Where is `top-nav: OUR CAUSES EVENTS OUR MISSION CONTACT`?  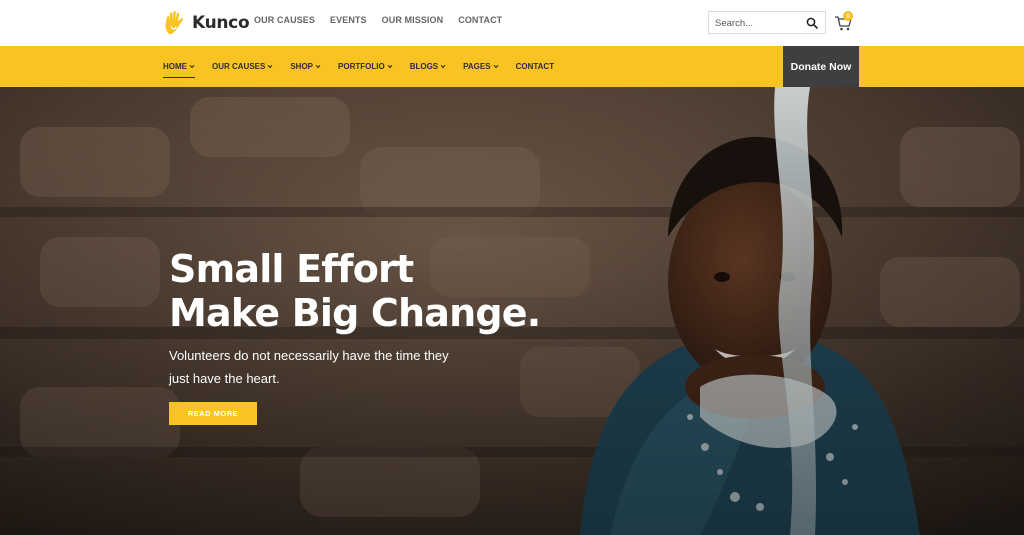
top-nav: OUR CAUSES EVENTS OUR MISSION CONTACT is located at coordinates (385, 20).